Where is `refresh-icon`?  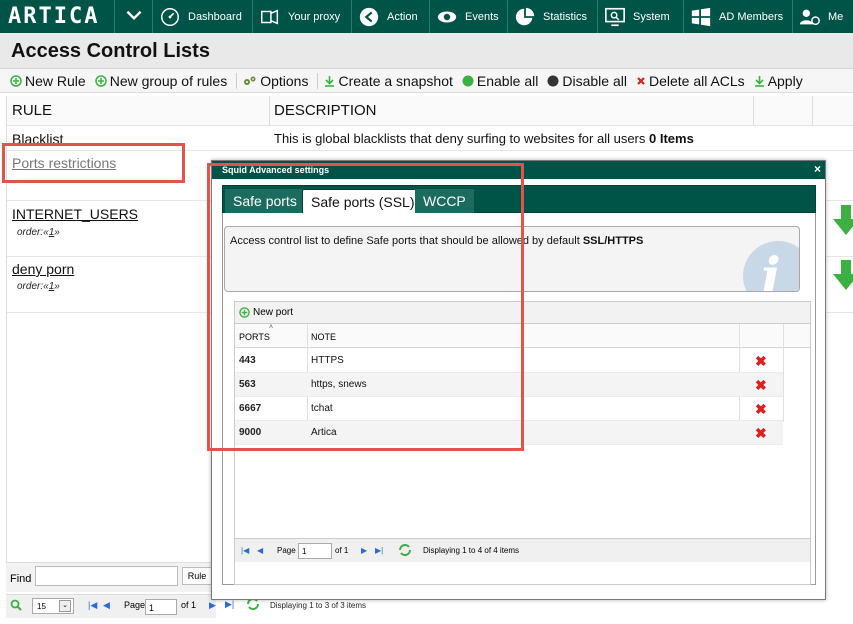 refresh-icon is located at coordinates (405, 550).